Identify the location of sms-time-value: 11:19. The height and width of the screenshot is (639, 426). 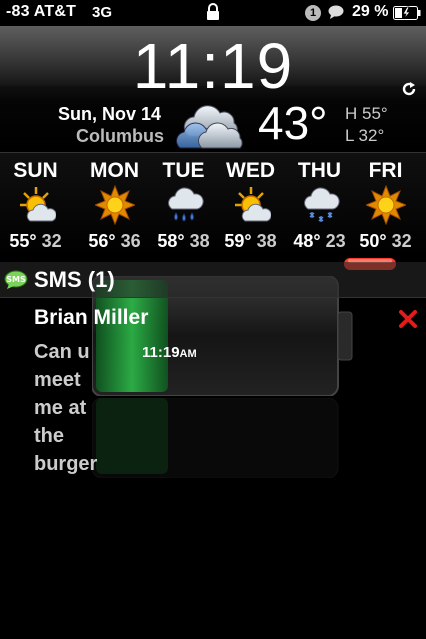
(161, 352).